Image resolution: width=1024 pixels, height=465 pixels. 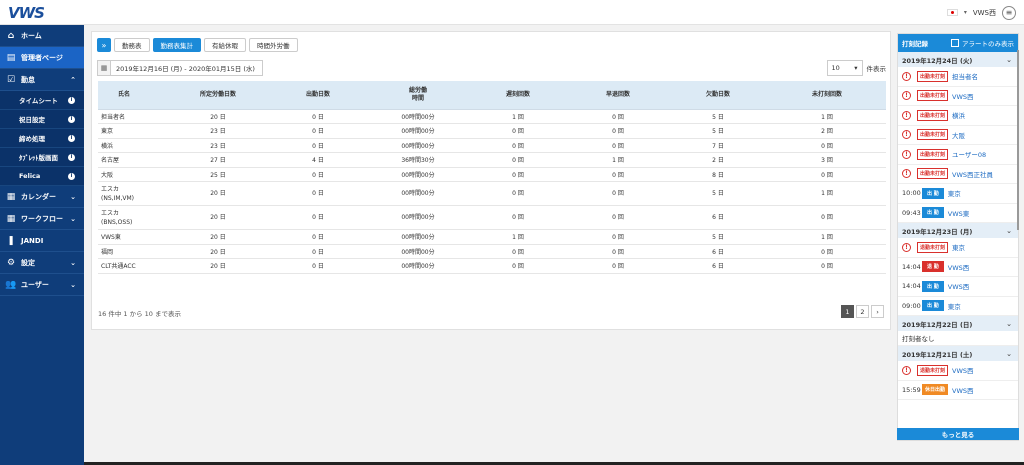 I want to click on sidebar-sub-closing: 締め処理 i, so click(x=42, y=138).